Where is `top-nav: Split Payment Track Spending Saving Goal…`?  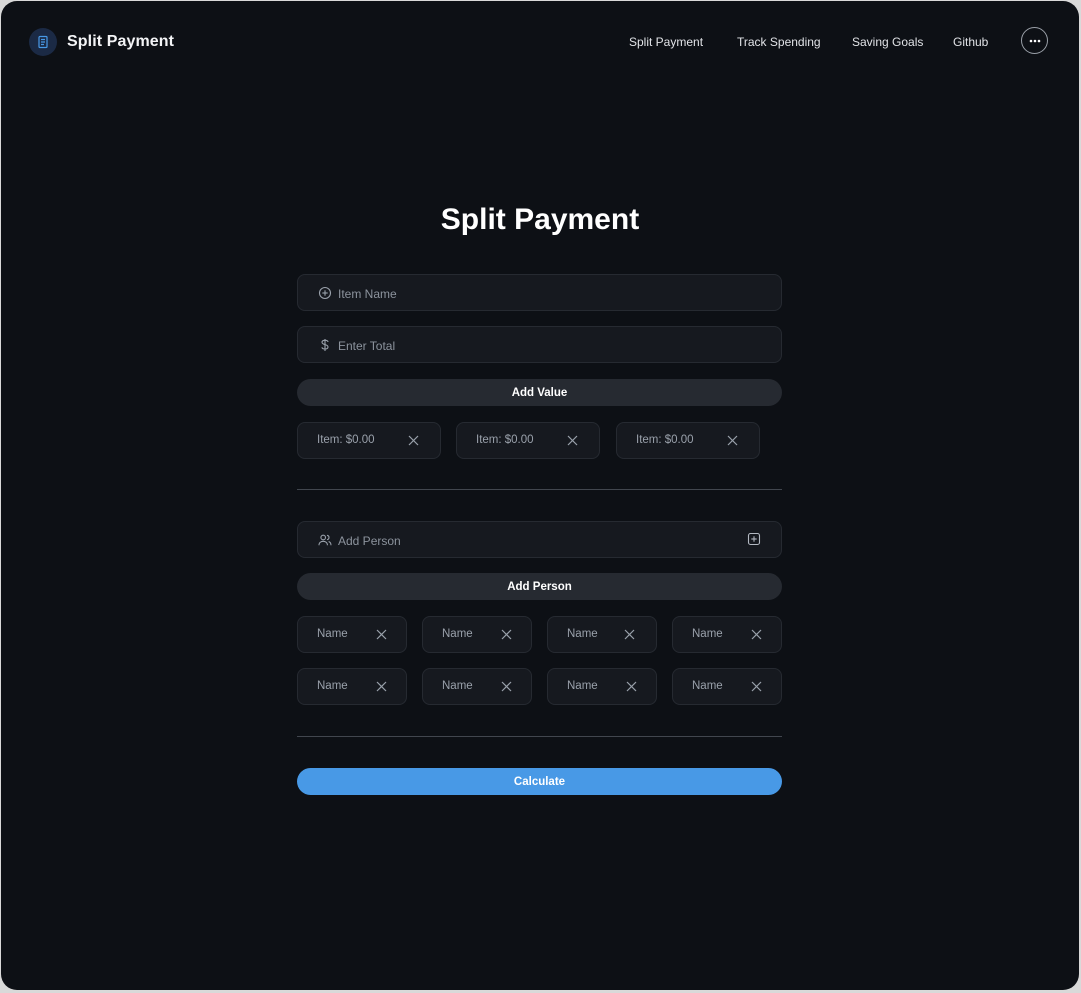 top-nav: Split Payment Track Spending Saving Goal… is located at coordinates (540, 43).